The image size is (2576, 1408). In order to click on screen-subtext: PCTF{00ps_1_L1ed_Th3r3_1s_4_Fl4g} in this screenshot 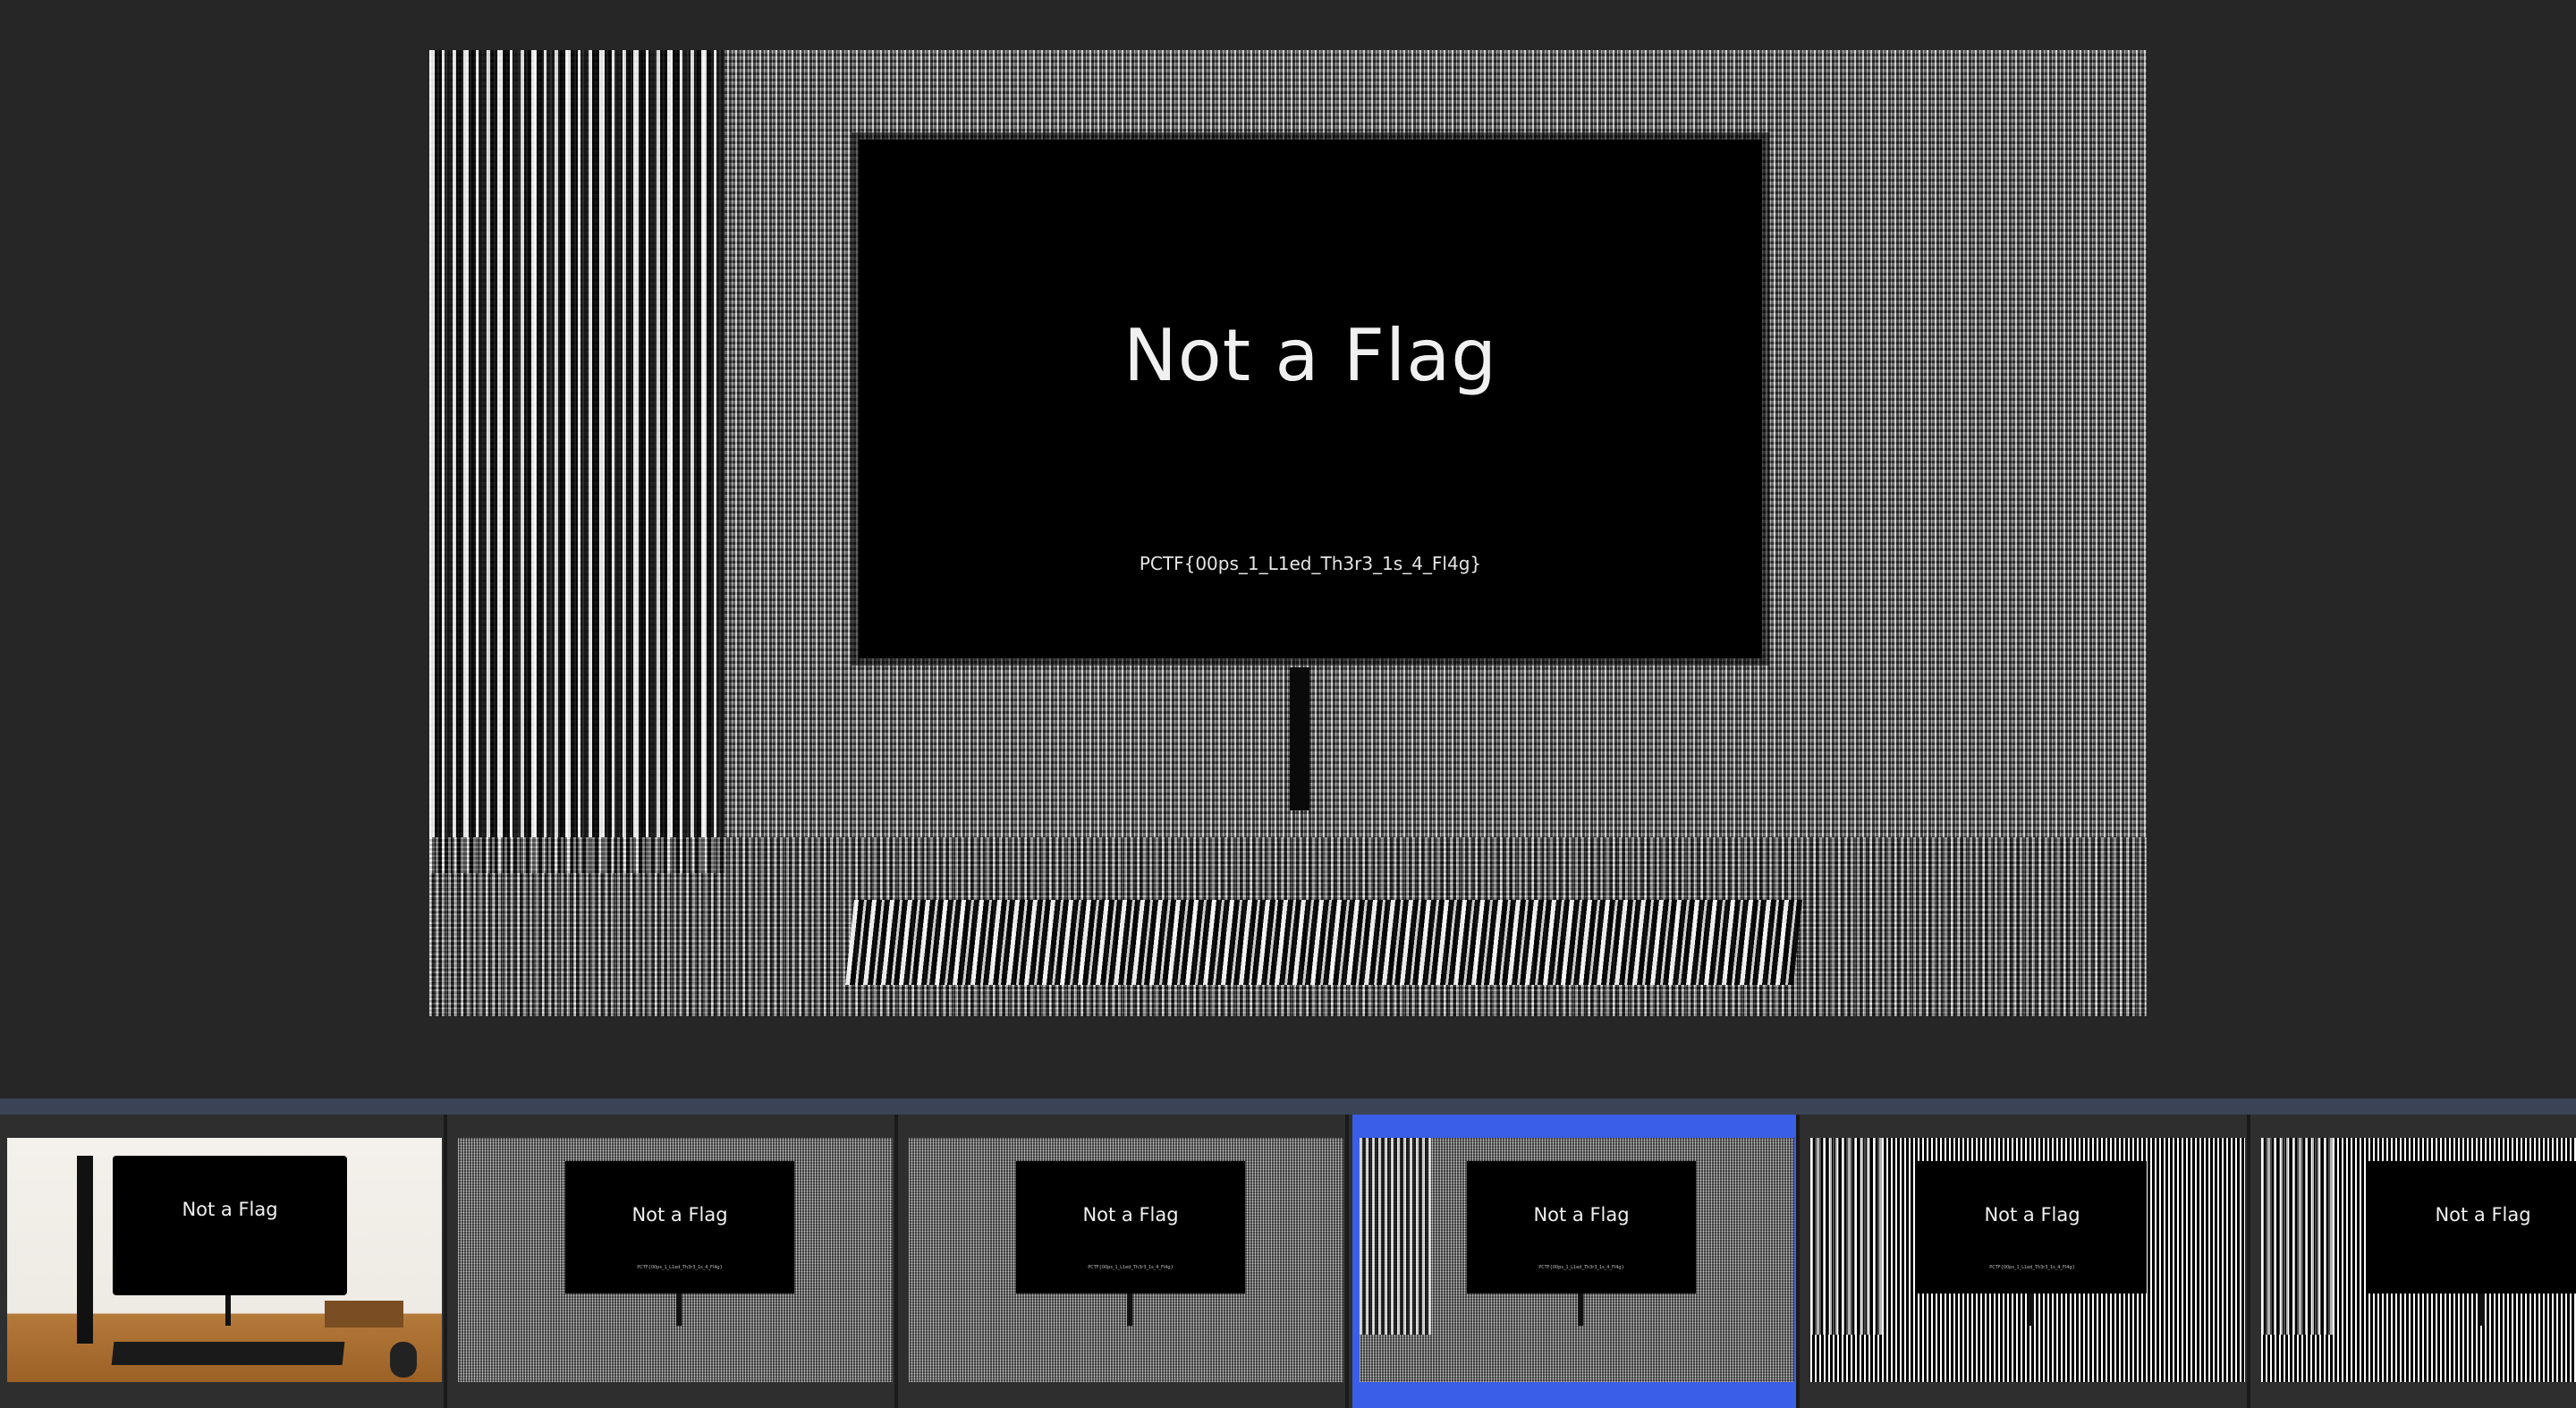, I will do `click(1310, 563)`.